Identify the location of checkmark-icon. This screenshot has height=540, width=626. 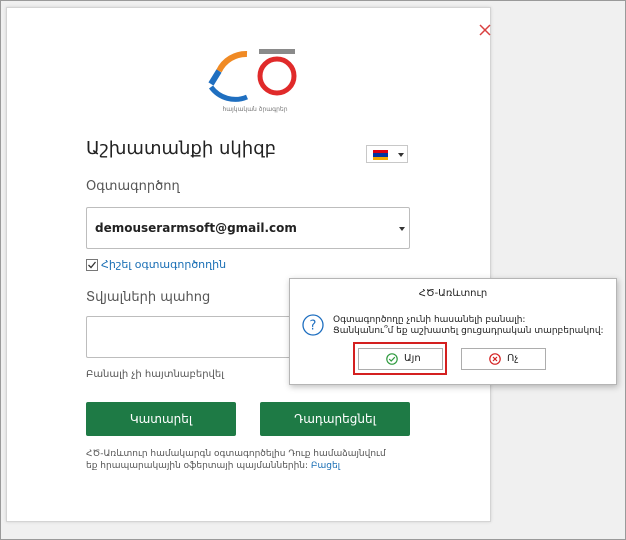
(92, 265).